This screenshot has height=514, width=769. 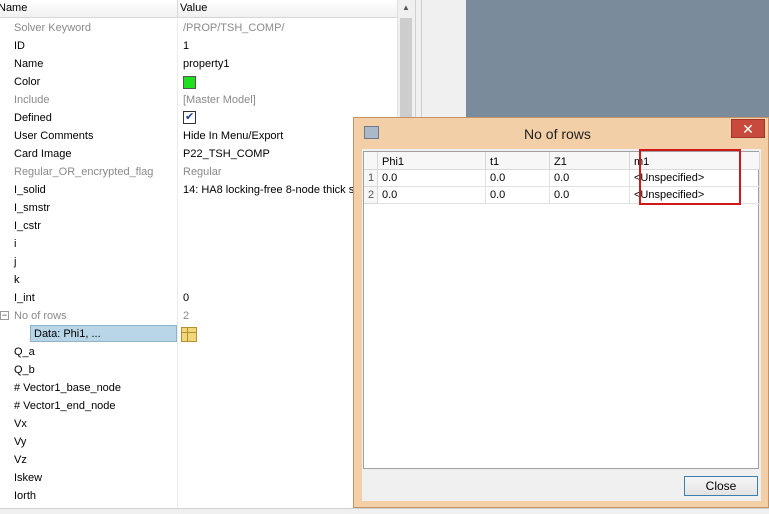 What do you see at coordinates (198, 388) in the screenshot?
I see `grid-row: # Vector1_base_node` at bounding box center [198, 388].